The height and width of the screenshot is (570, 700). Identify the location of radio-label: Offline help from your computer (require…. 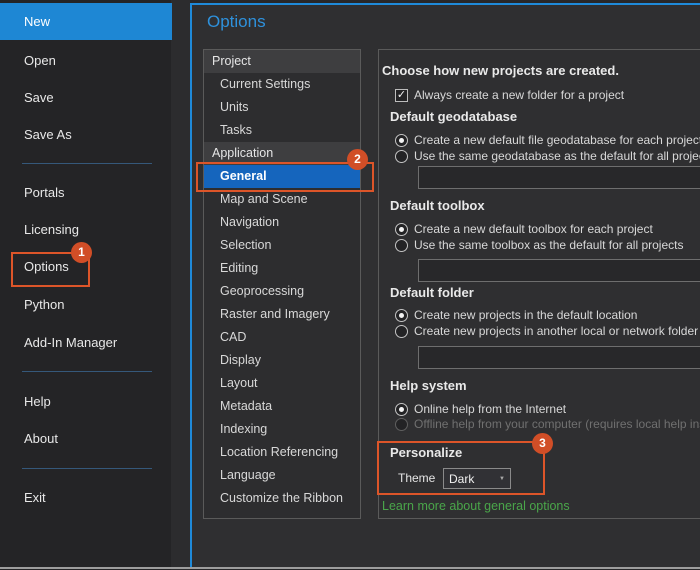
(557, 424).